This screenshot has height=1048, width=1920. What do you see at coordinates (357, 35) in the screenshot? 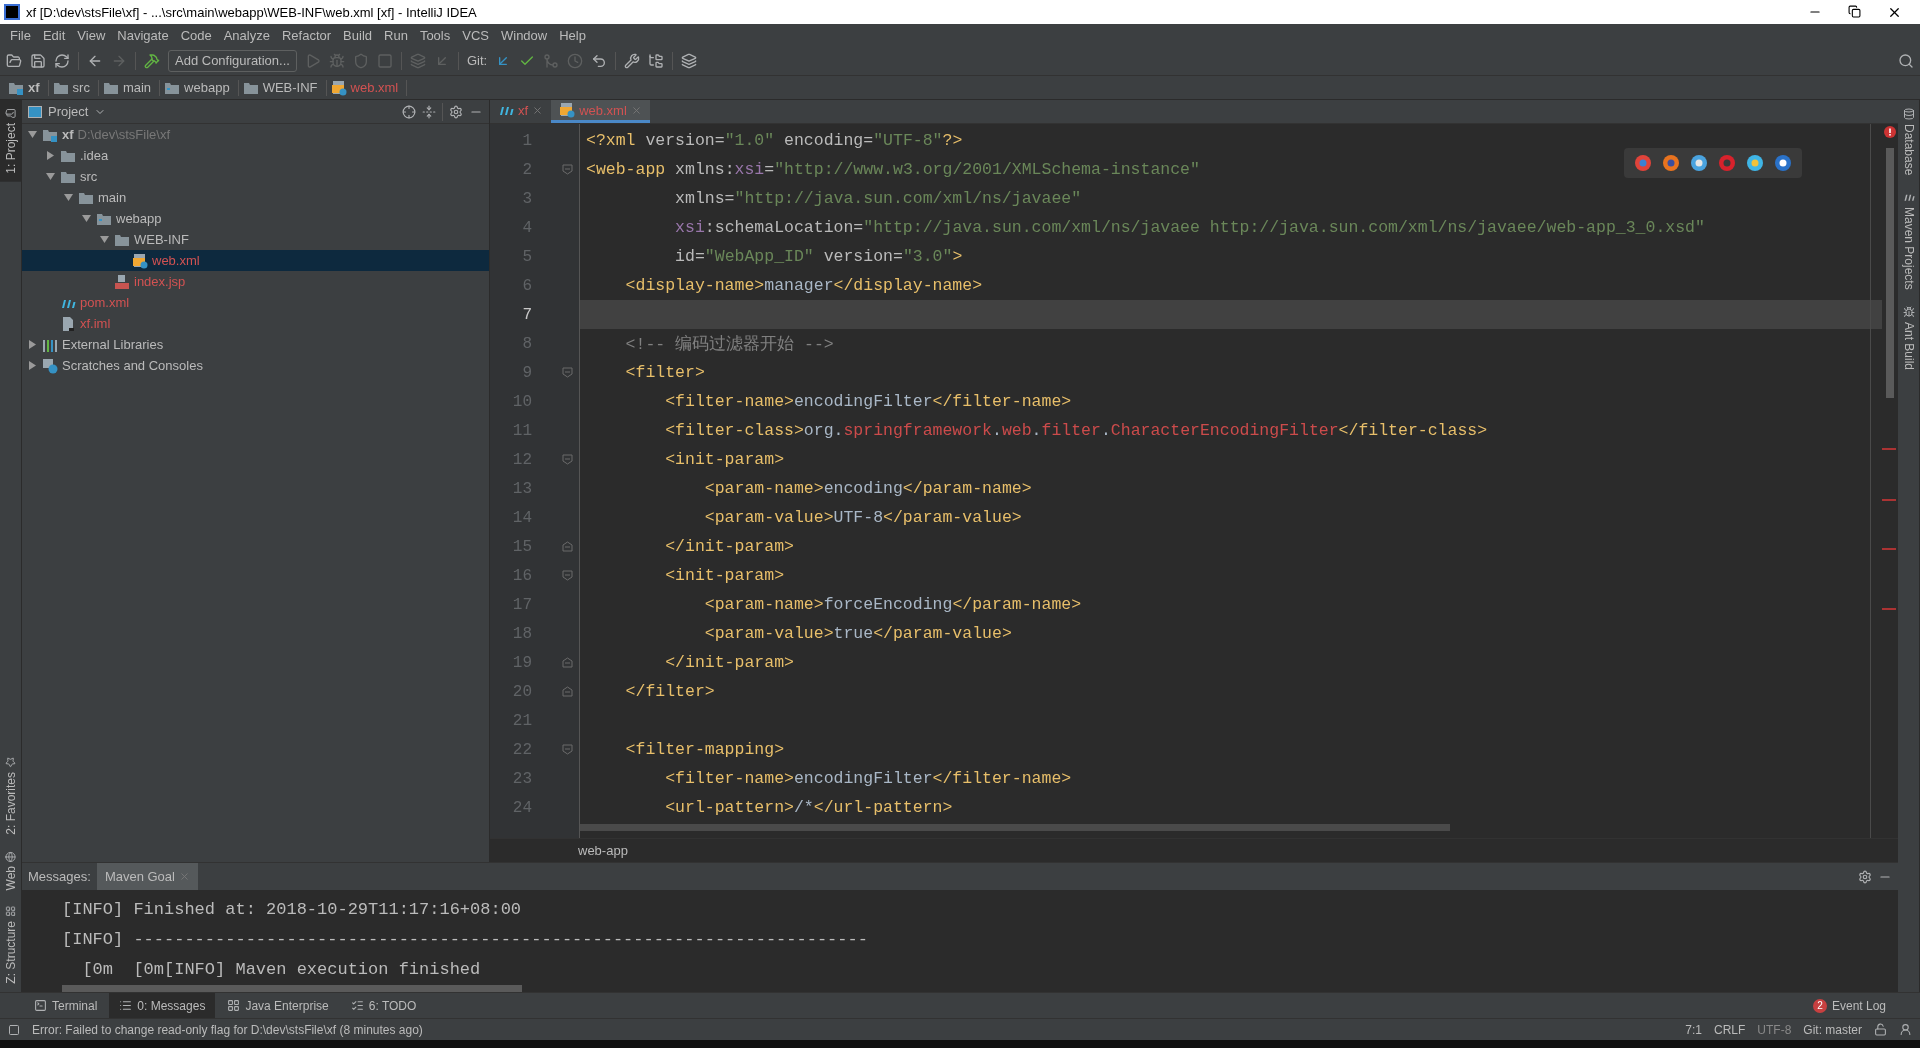
I see `menu-item: Build` at bounding box center [357, 35].